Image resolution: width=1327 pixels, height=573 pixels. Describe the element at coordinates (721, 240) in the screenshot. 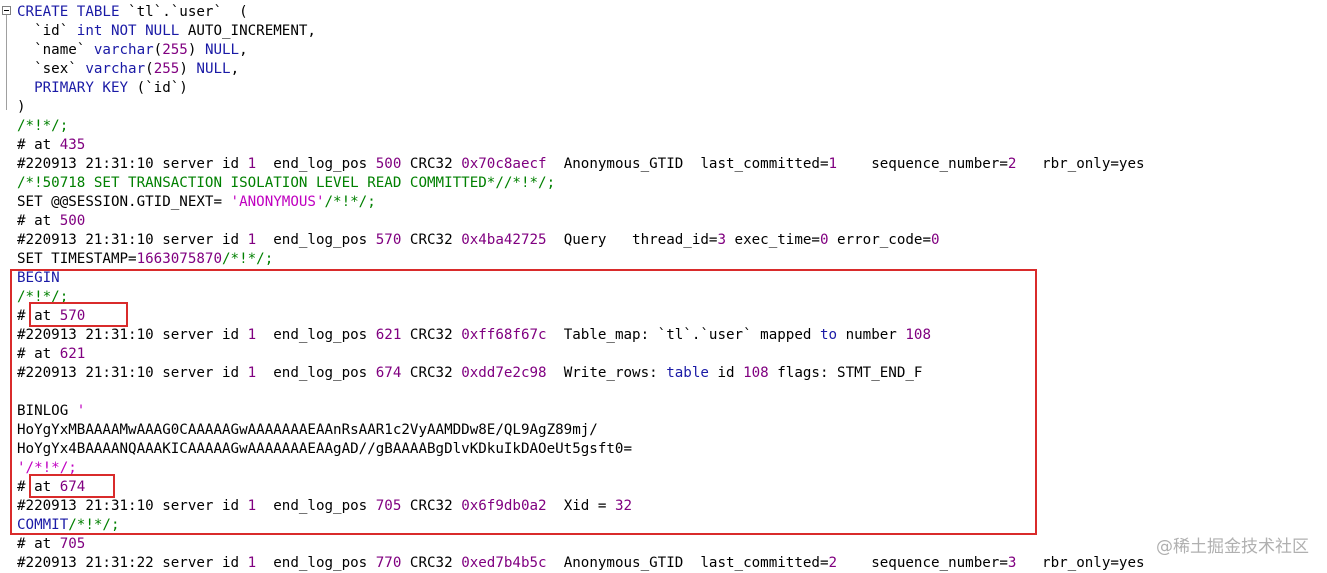

I see `code-token: 3` at that location.